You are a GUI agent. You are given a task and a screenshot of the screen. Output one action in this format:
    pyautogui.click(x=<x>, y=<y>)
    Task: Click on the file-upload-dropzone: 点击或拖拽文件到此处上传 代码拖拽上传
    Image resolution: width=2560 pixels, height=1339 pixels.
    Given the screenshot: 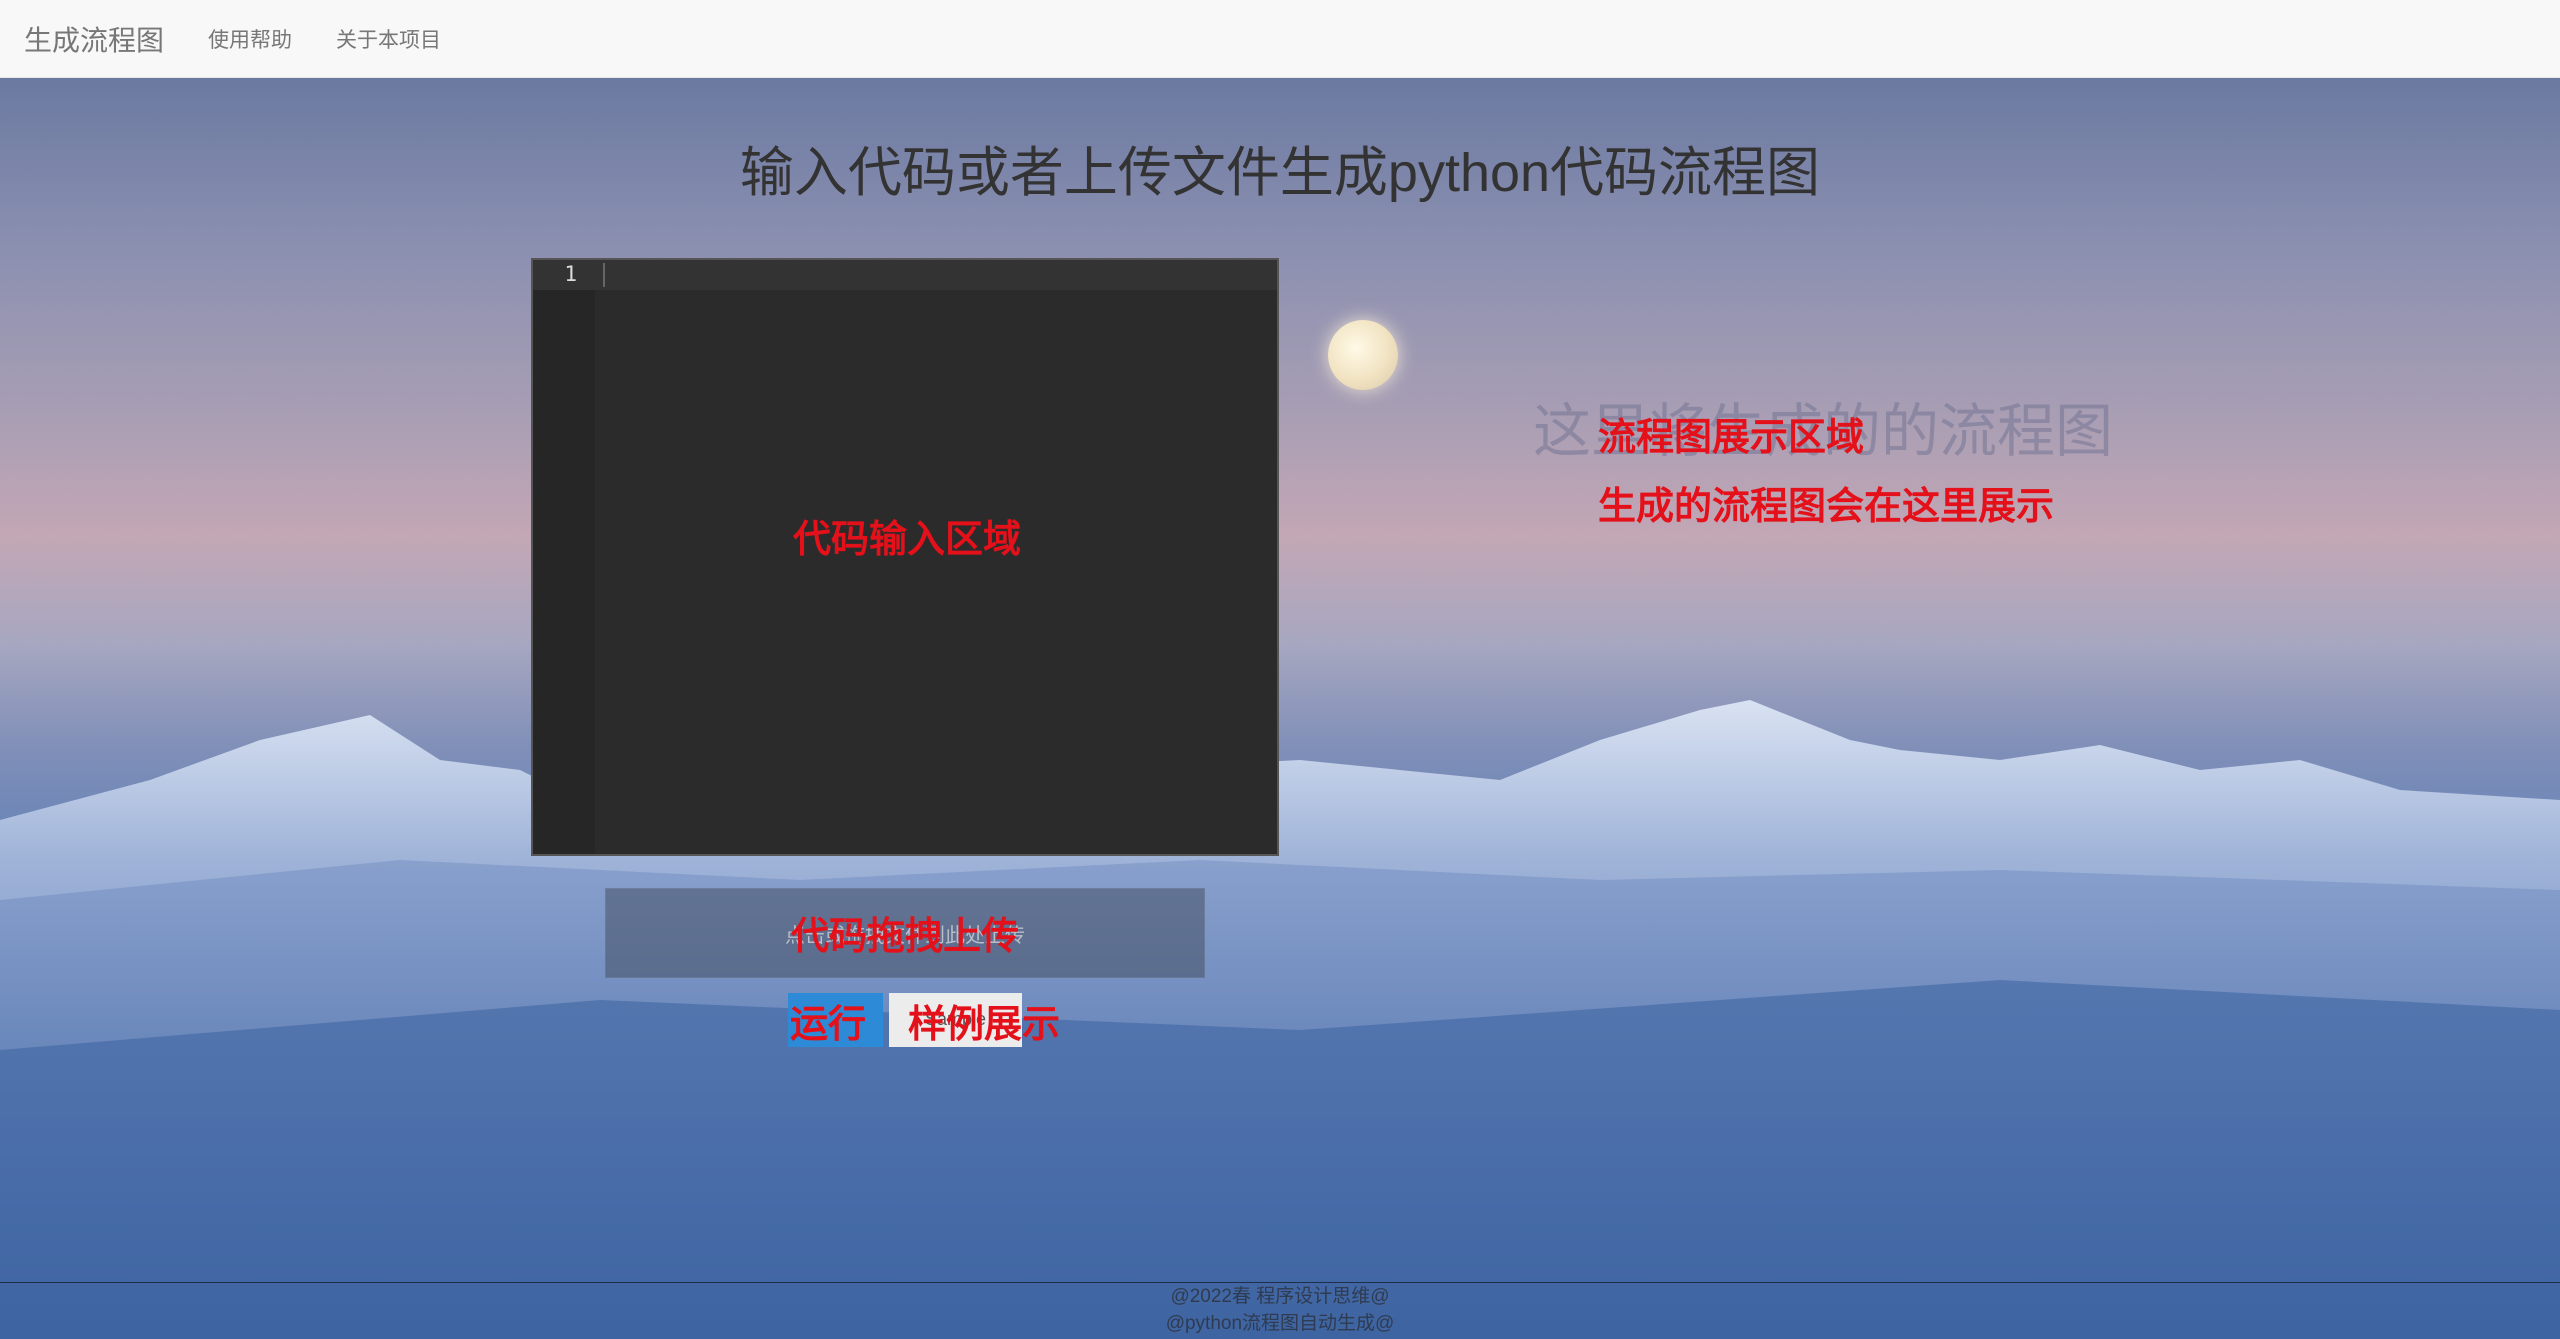 What is the action you would take?
    pyautogui.click(x=905, y=933)
    